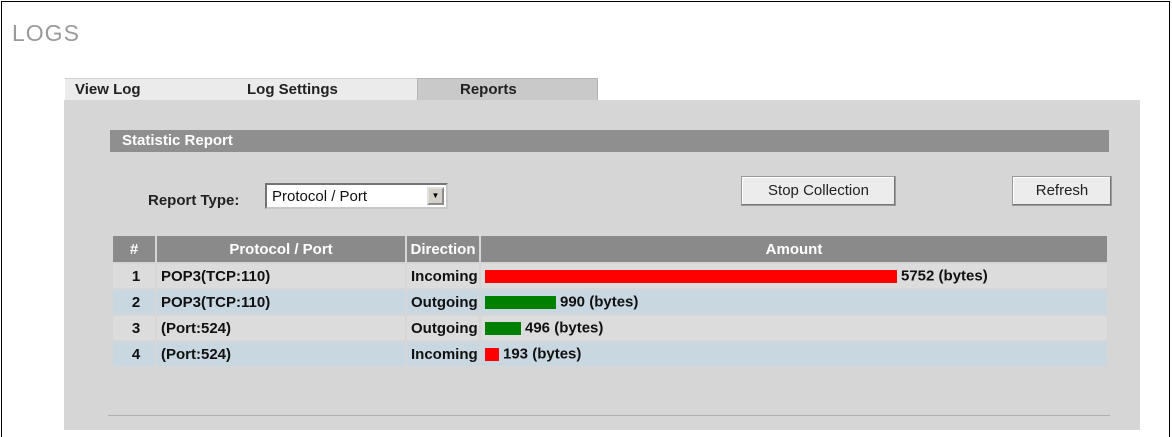 This screenshot has height=437, width=1172. I want to click on amount-text: 496 (bytes), so click(564, 328).